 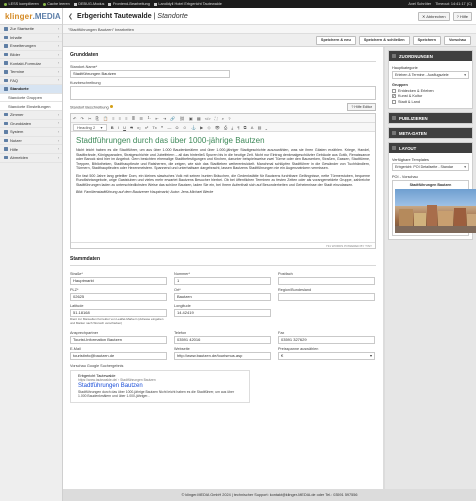 I want to click on panel-zuordnungen-header: ZUORDNUNGEN, so click(x=430, y=56).